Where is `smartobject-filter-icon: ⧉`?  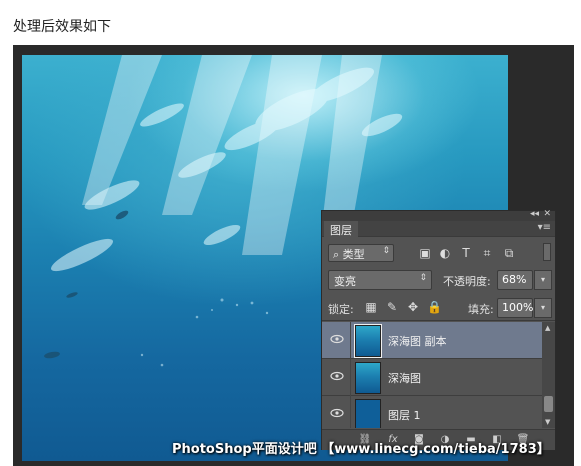 smartobject-filter-icon: ⧉ is located at coordinates (509, 253).